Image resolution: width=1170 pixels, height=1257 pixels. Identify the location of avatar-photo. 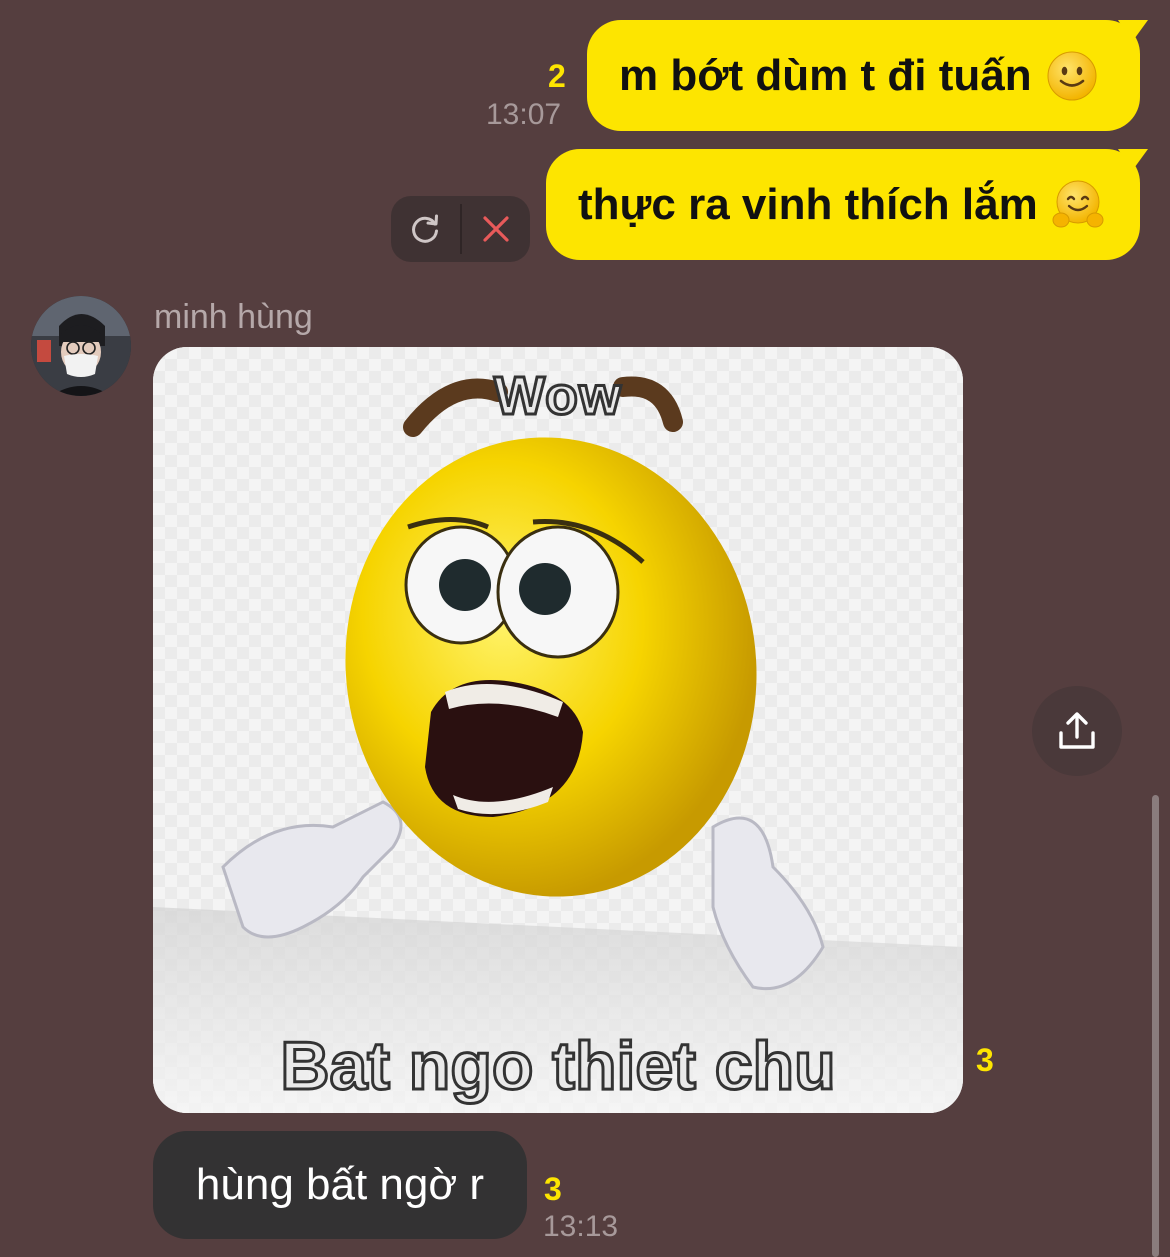
(81, 346).